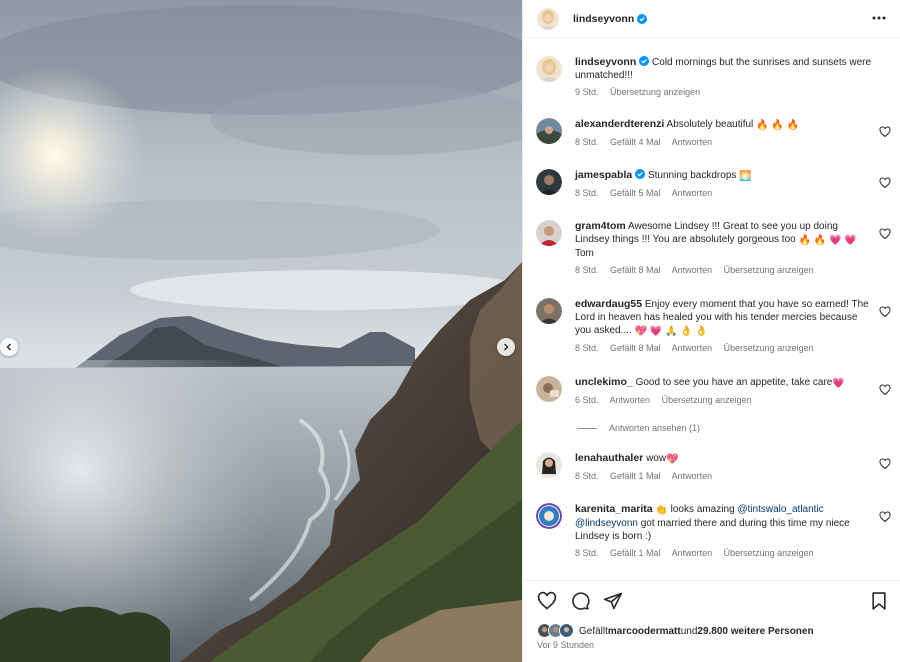 Image resolution: width=900 pixels, height=662 pixels. I want to click on comment-icon, so click(580, 601).